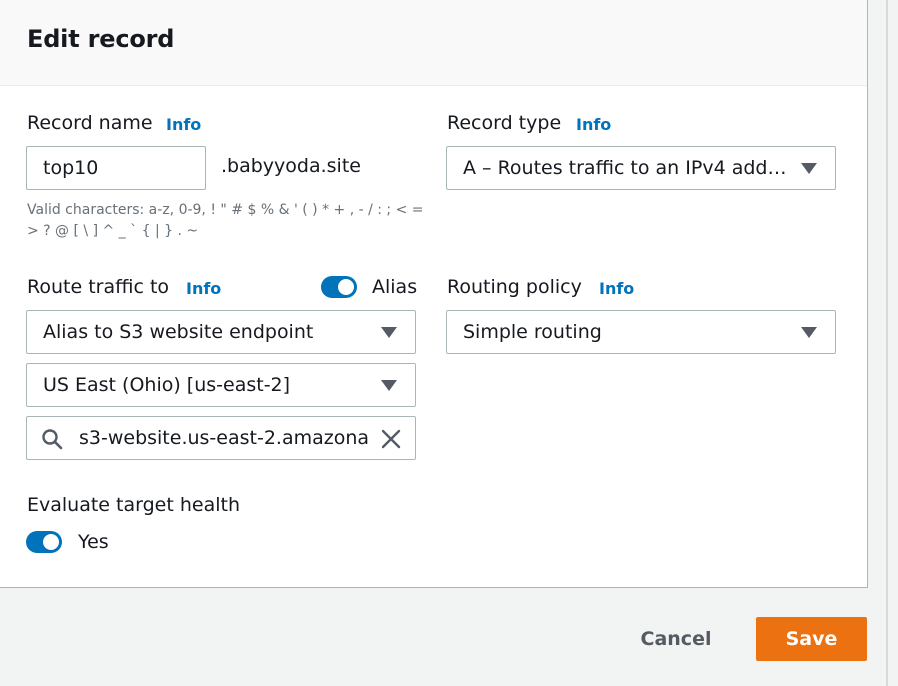 The image size is (898, 686). Describe the element at coordinates (101, 39) in the screenshot. I see `panel-title: Edit record` at that location.